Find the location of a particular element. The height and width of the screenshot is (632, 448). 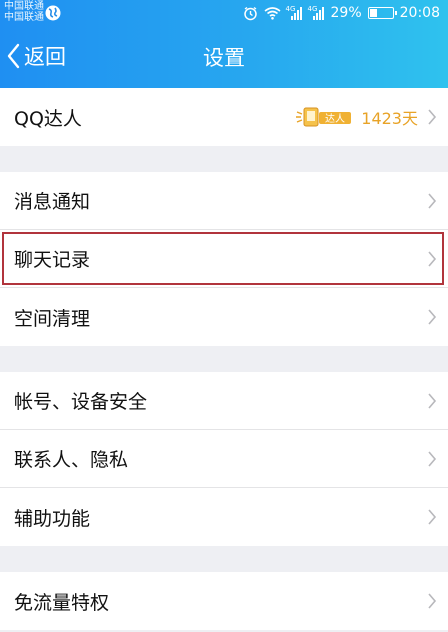

signal-2: 4G is located at coordinates (316, 12).